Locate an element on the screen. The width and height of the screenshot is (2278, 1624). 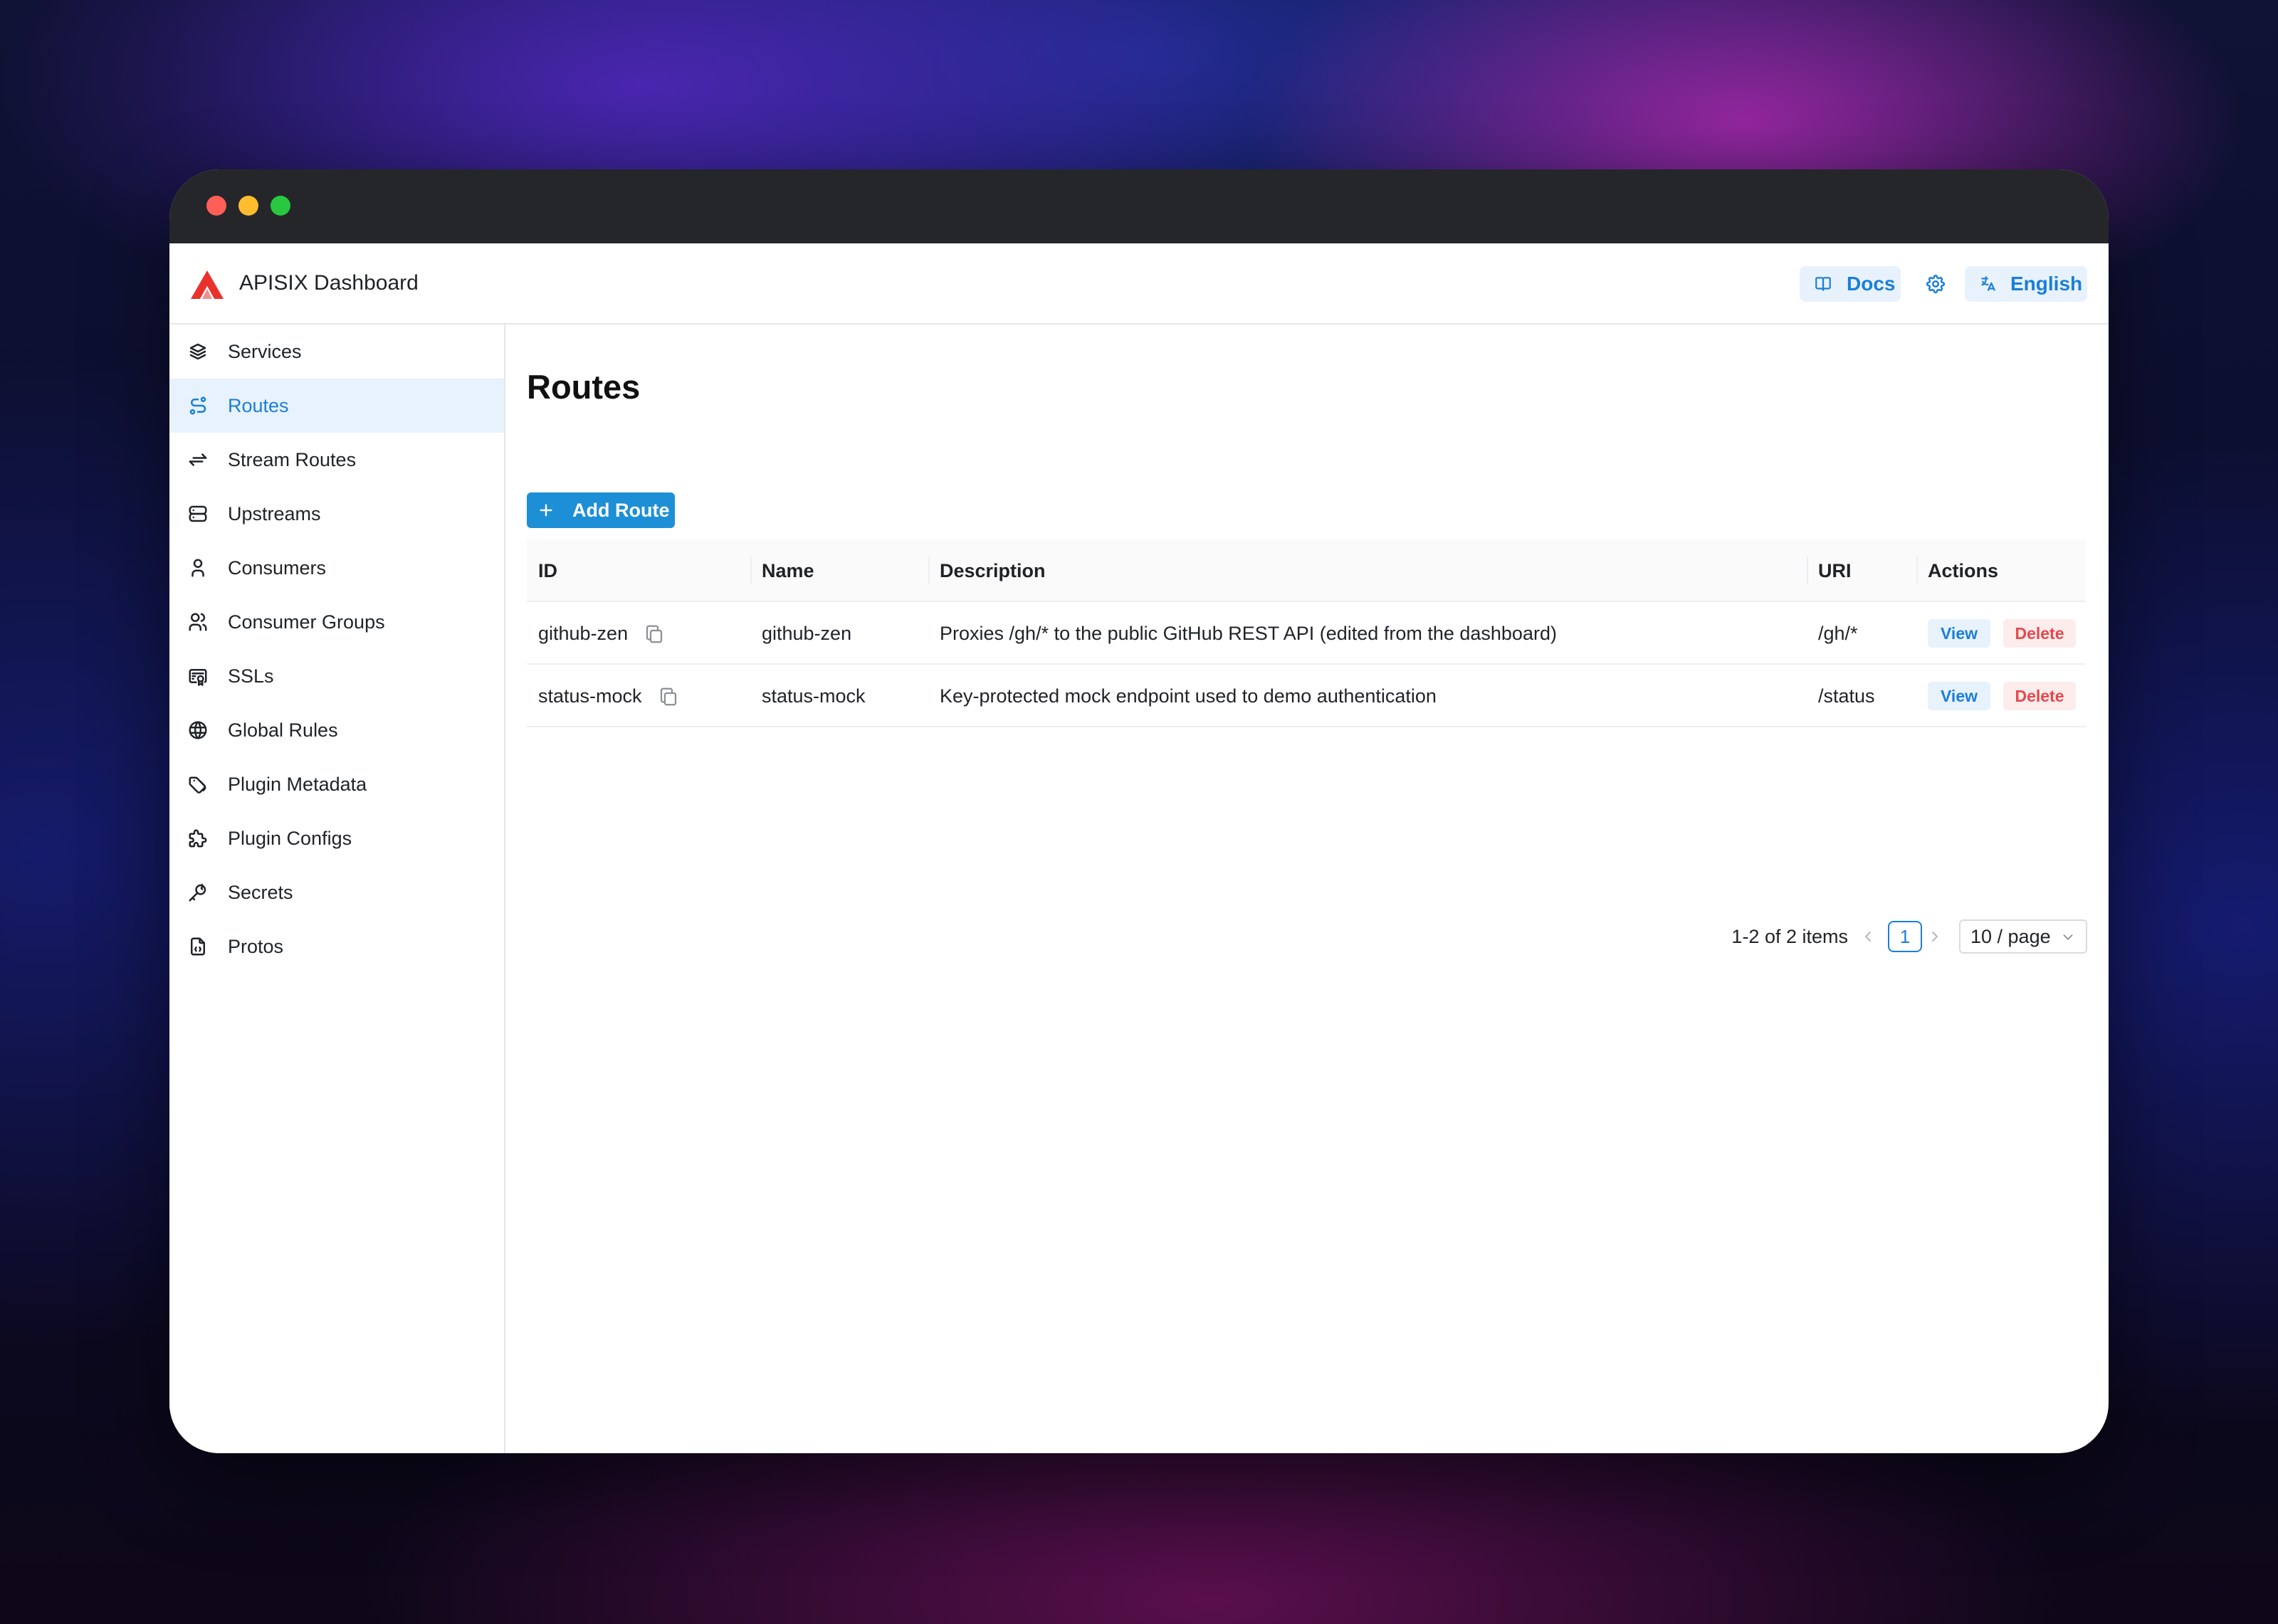
certificate-icon is located at coordinates (198, 676).